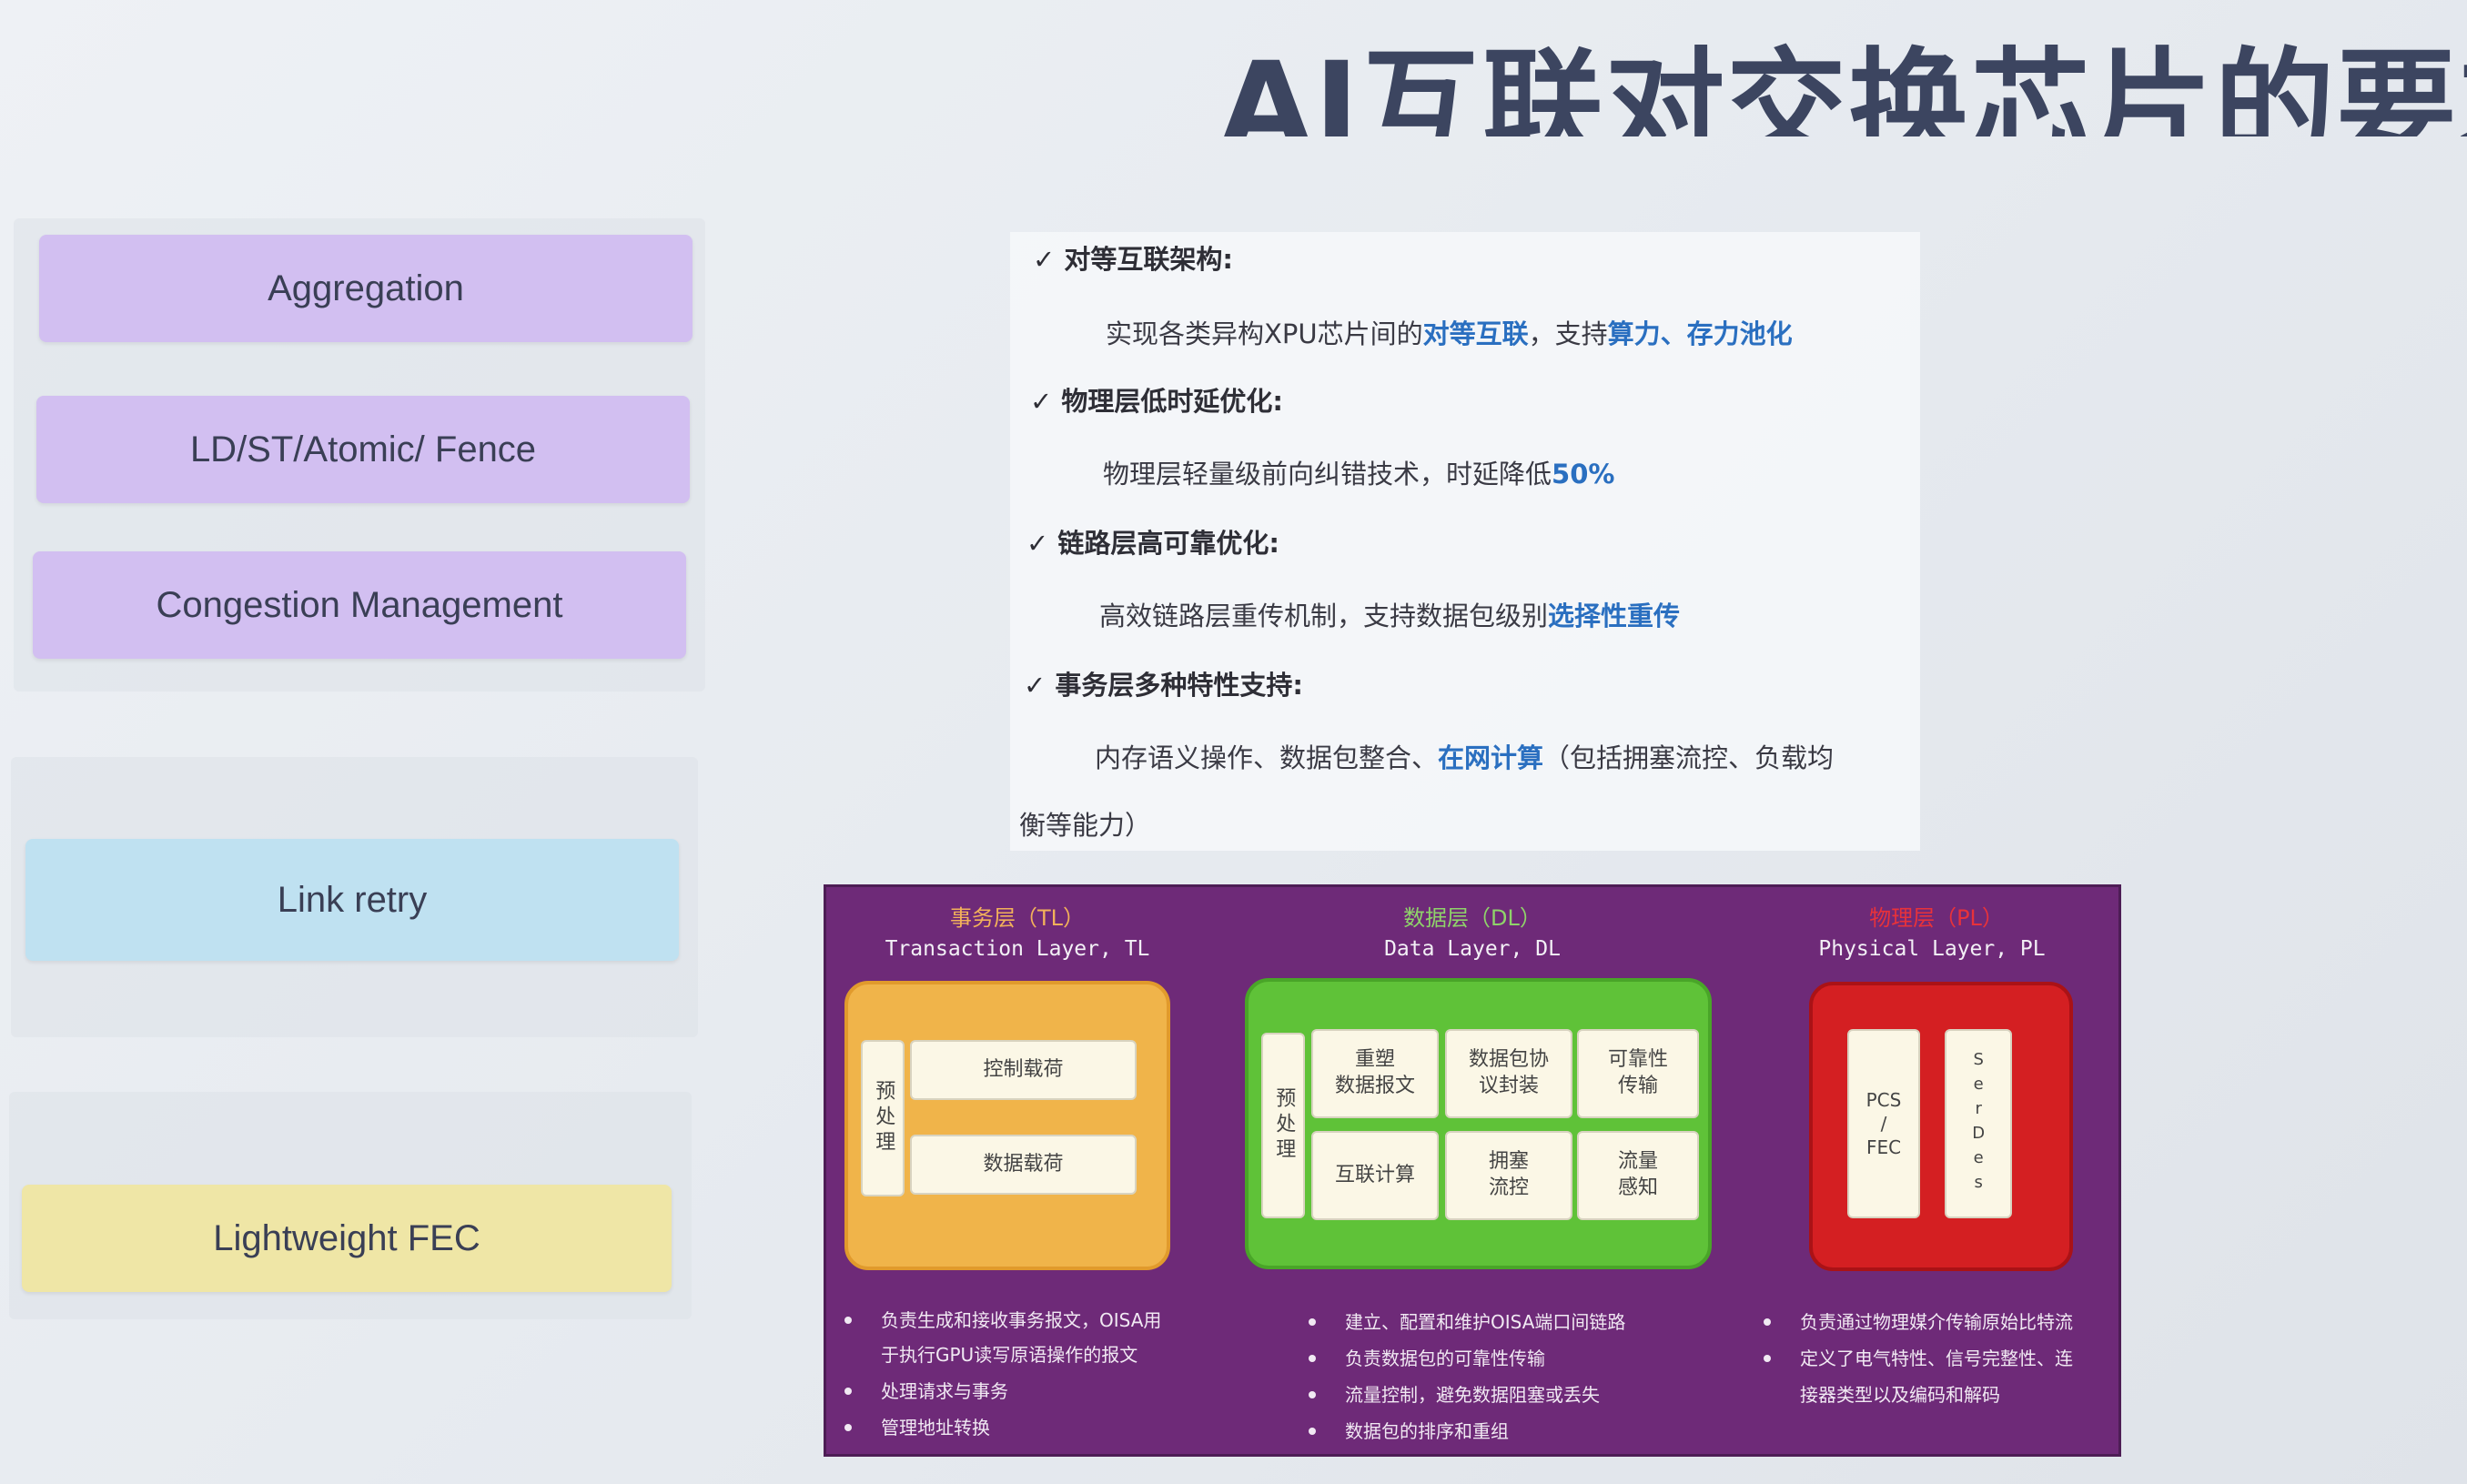 The height and width of the screenshot is (1484, 2467). Describe the element at coordinates (1149, 259) in the screenshot. I see `bullet-title: 对等互联架构:` at that location.